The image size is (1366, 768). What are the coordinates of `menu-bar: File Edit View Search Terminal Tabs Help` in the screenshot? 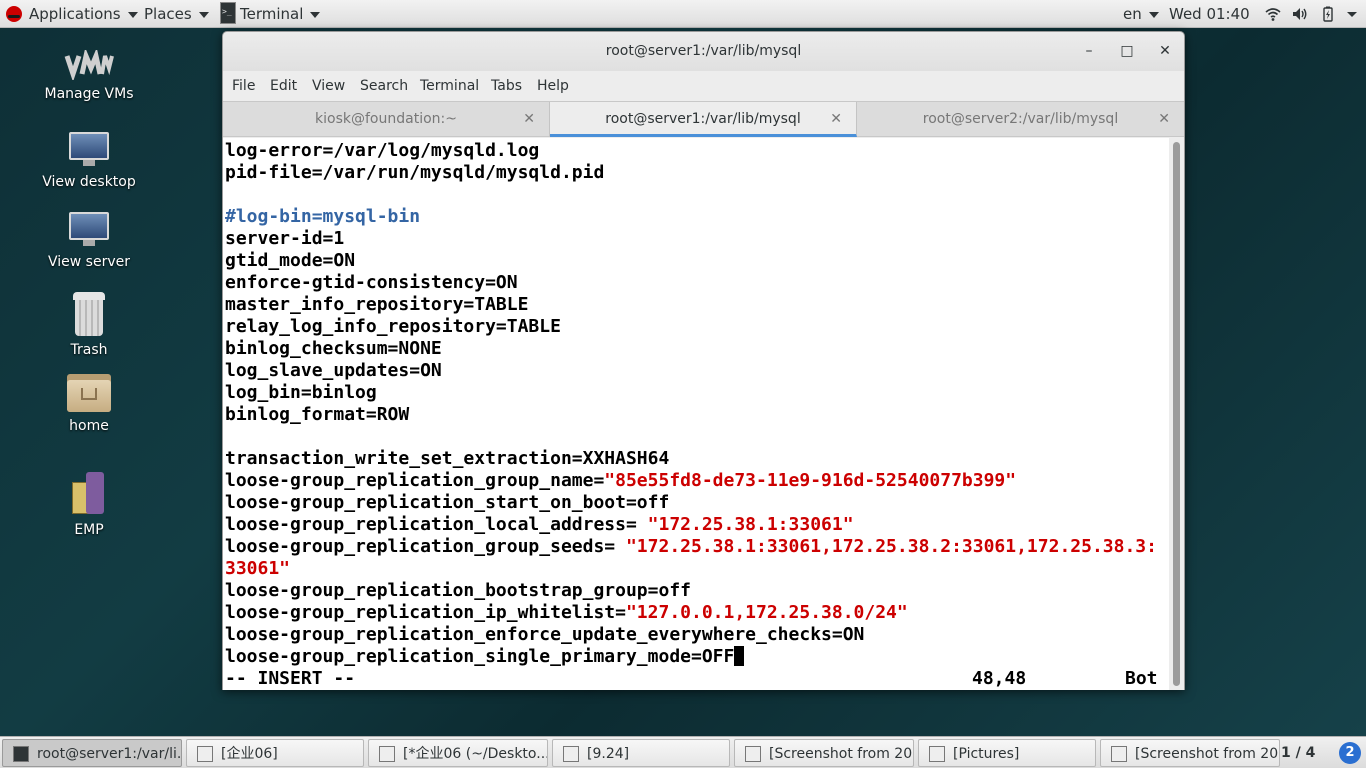 It's located at (703, 86).